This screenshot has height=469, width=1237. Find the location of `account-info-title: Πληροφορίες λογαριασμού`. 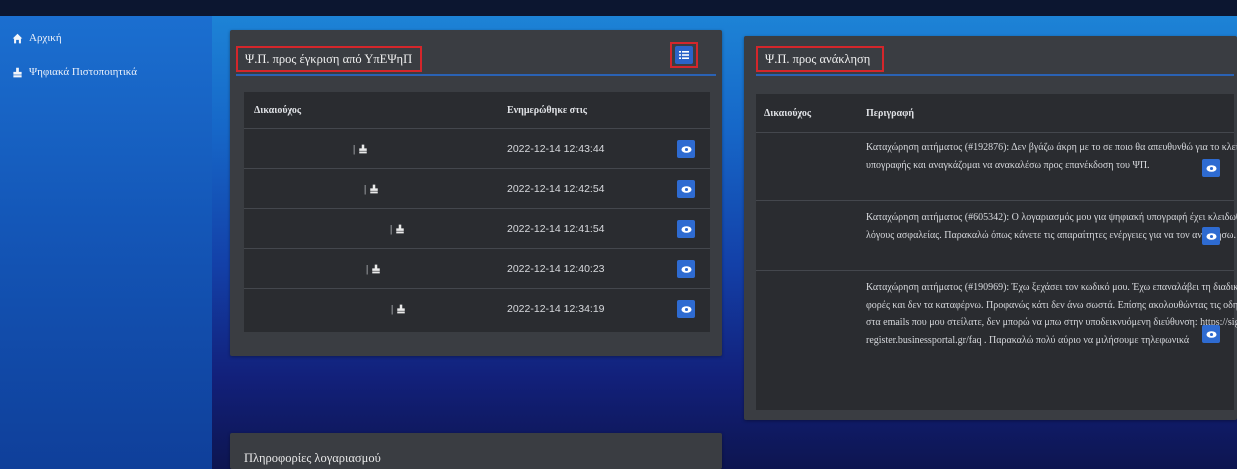

account-info-title: Πληροφορίες λογαριασμού is located at coordinates (312, 458).